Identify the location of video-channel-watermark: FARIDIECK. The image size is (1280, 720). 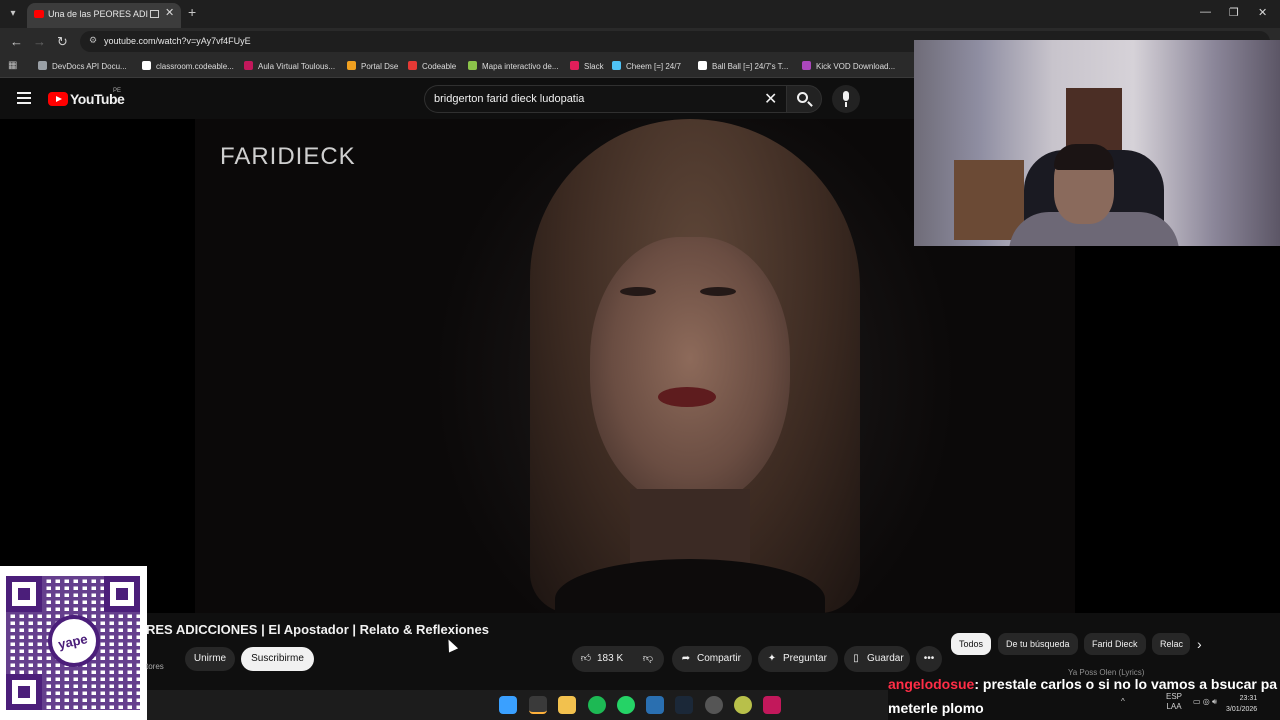
(288, 156).